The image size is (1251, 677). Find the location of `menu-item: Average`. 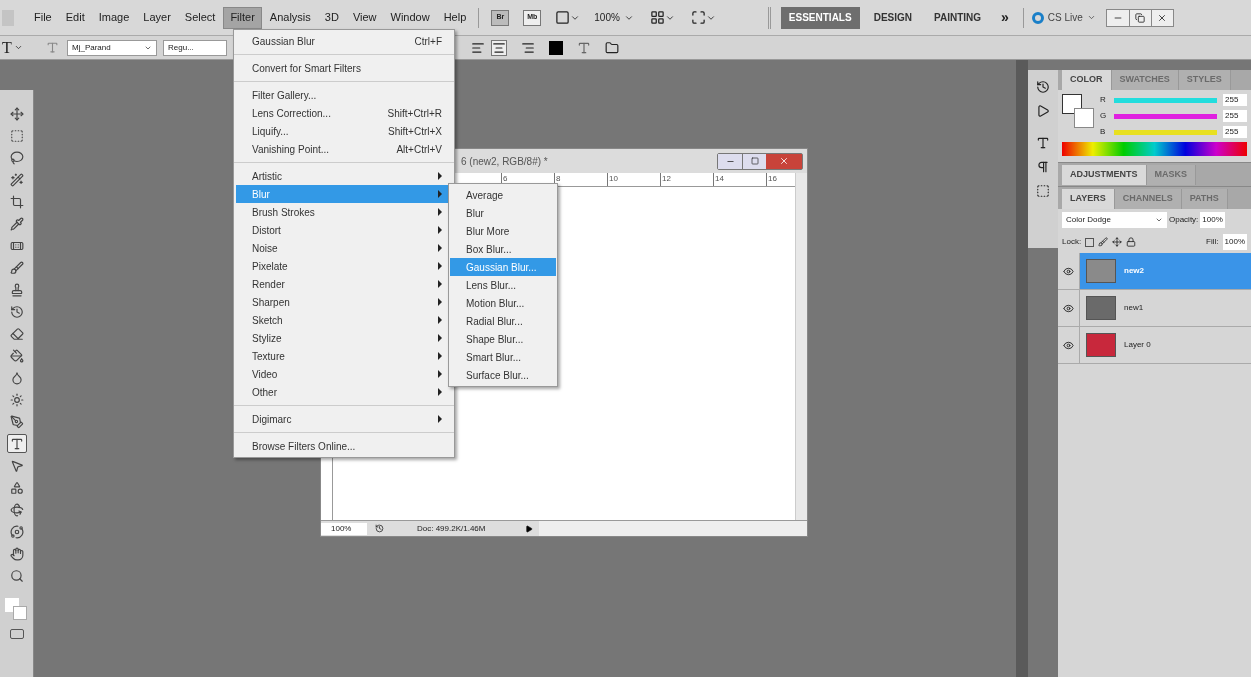

menu-item: Average is located at coordinates (503, 195).